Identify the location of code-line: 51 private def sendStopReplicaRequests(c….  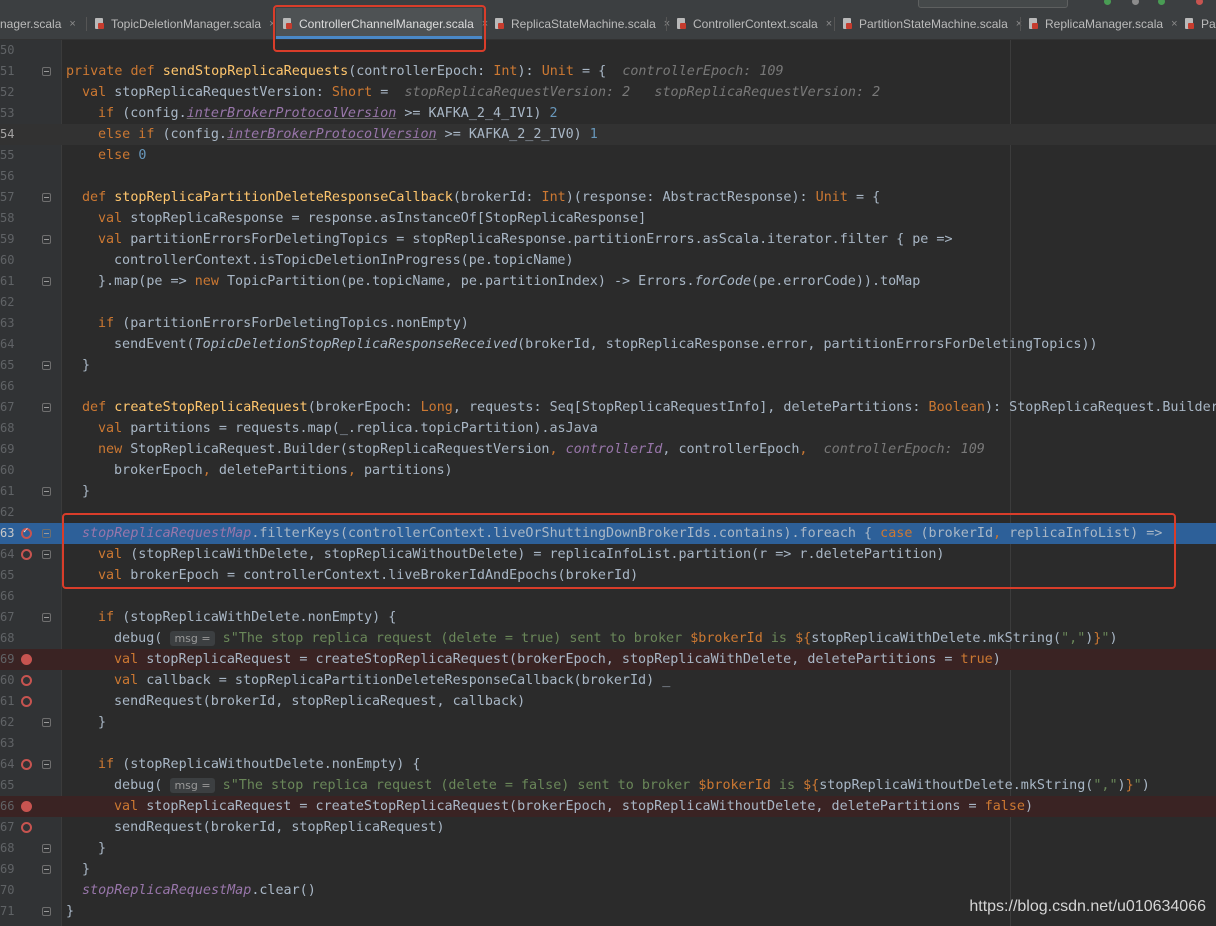
(608, 71).